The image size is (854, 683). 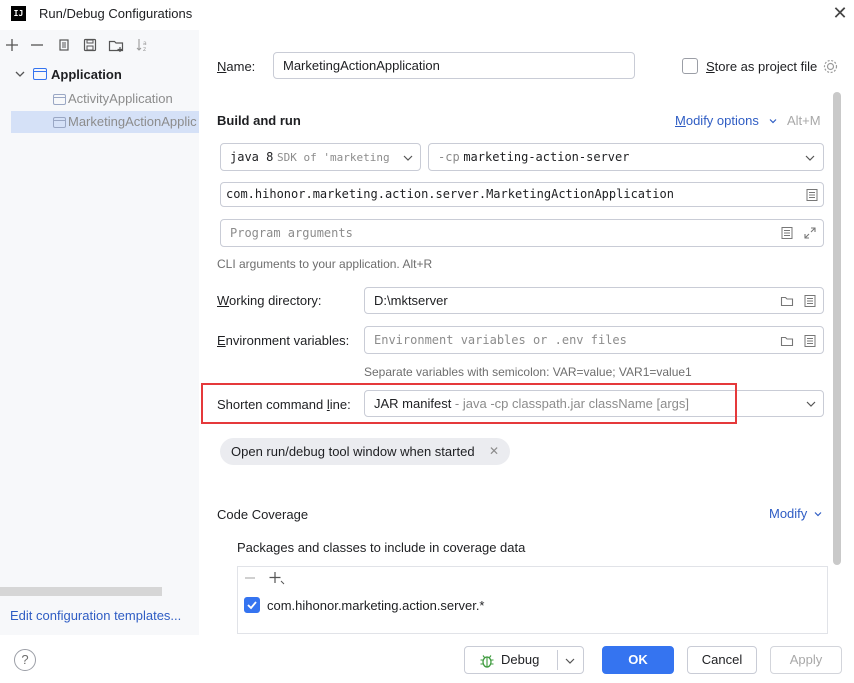 What do you see at coordinates (310, 157) in the screenshot?
I see `jdk-value: java 8 SDK of 'marketing` at bounding box center [310, 157].